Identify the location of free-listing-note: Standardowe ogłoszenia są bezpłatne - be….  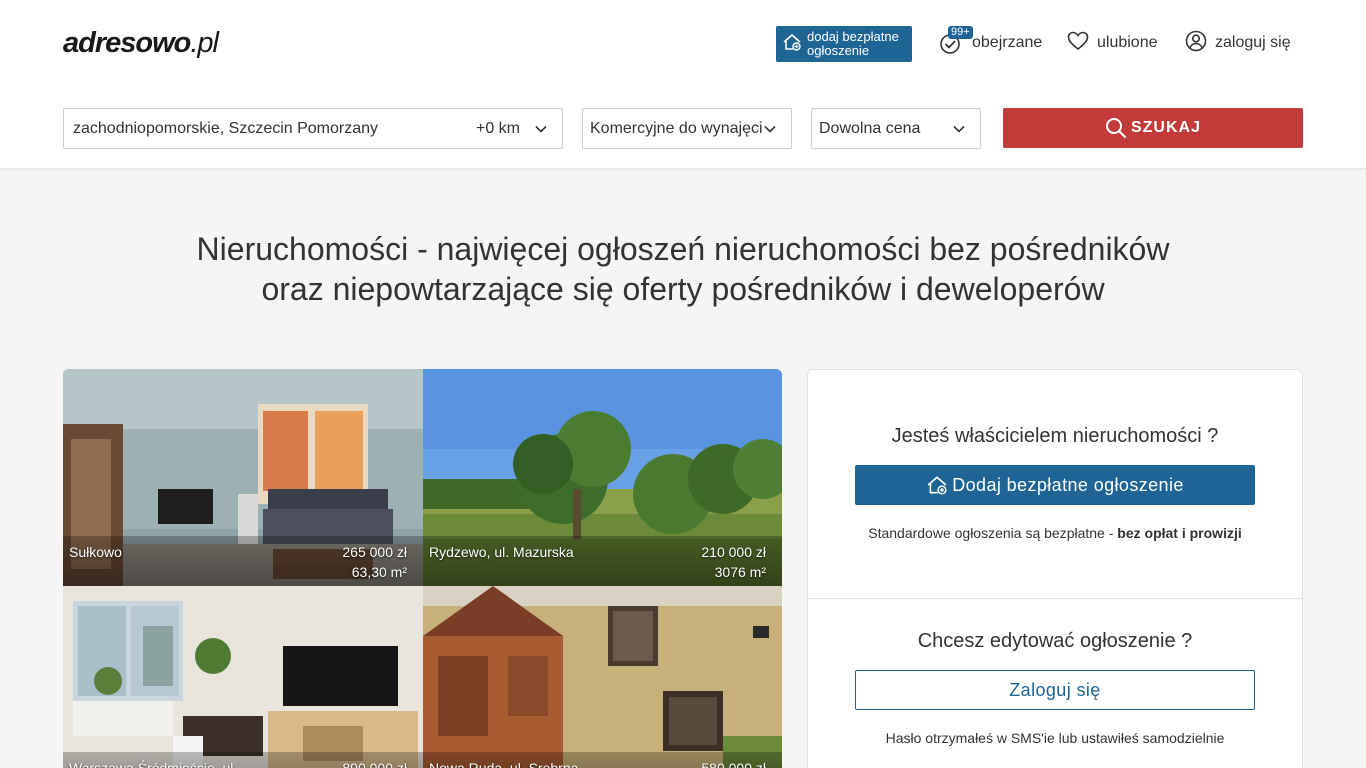
(1055, 533).